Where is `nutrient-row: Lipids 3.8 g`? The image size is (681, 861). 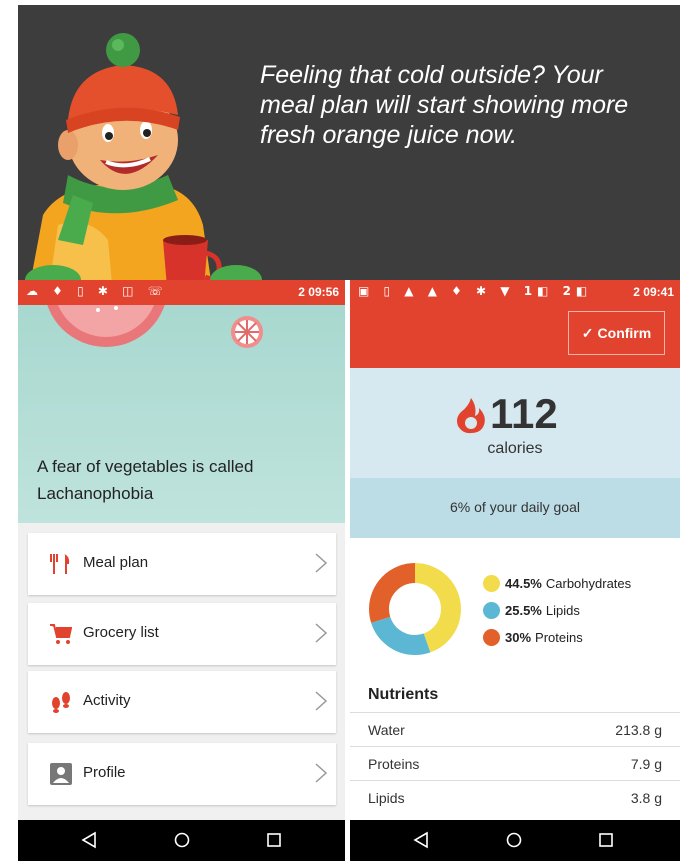
nutrient-row: Lipids 3.8 g is located at coordinates (515, 797).